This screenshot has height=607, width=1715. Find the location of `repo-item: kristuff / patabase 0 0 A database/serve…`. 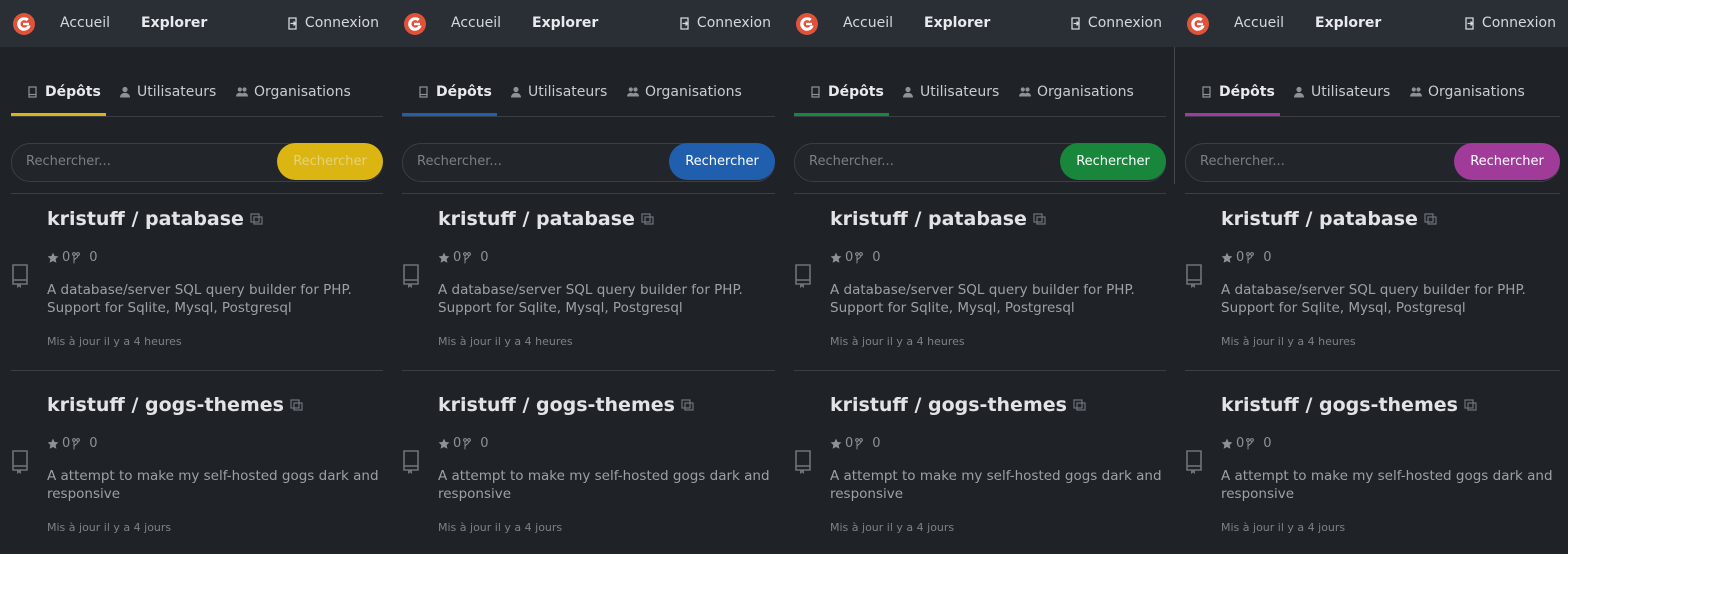

repo-item: kristuff / patabase 0 0 A database/serve… is located at coordinates (978, 293).